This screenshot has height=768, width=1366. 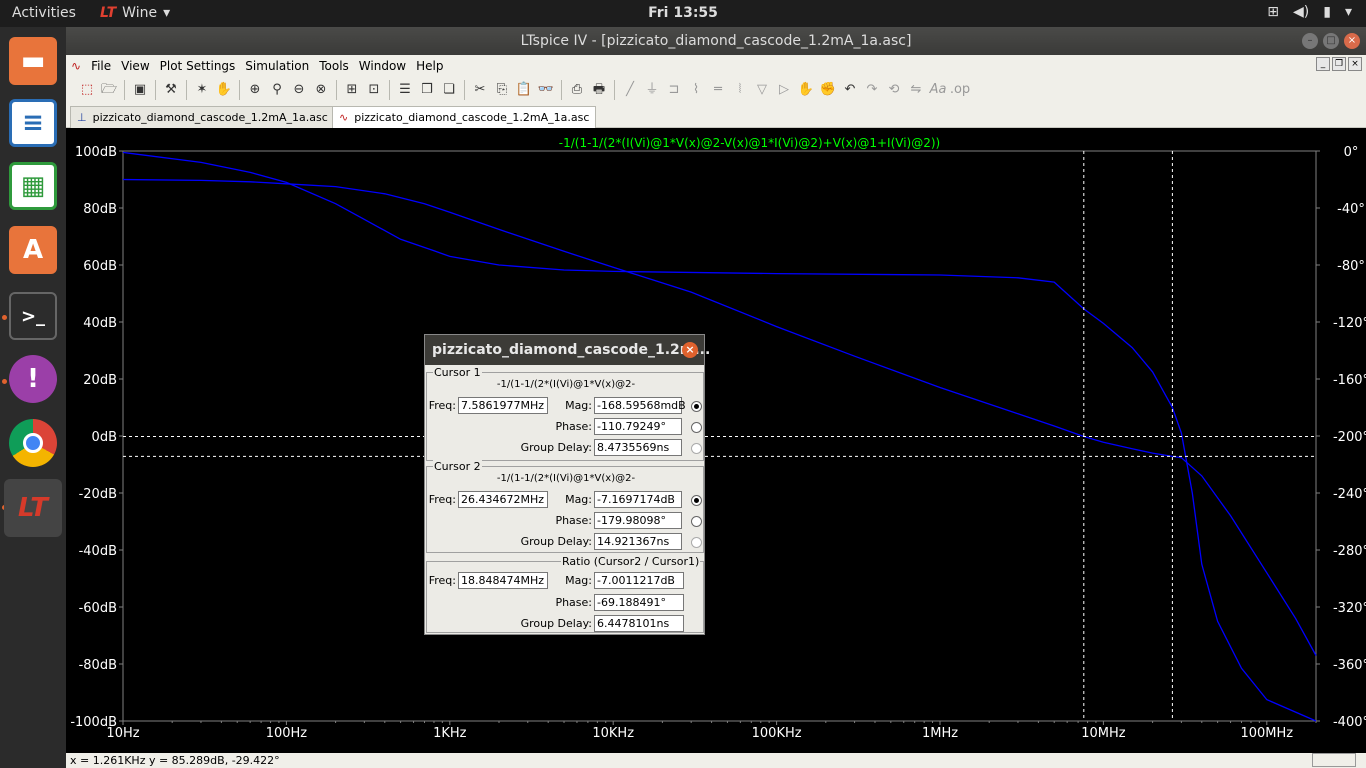 I want to click on freq-label: Freq:, so click(x=442, y=405).